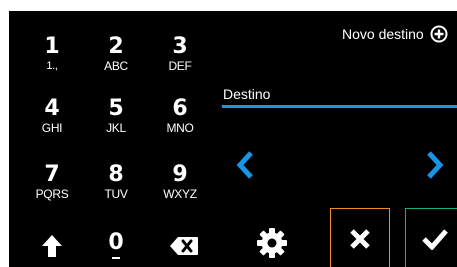  I want to click on key-8: 8 TUV, so click(116, 171).